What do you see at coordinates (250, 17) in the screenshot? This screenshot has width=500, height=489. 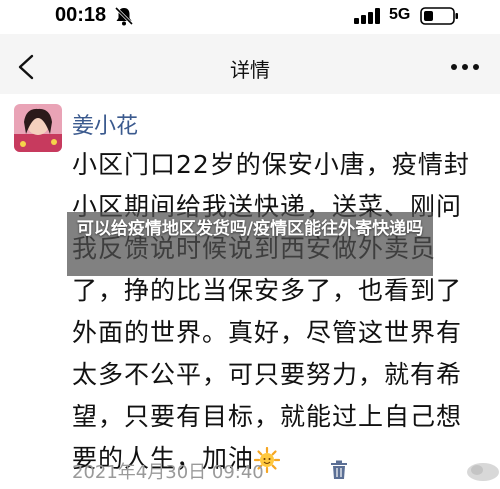 I see `status-bar: 00:18 5G` at bounding box center [250, 17].